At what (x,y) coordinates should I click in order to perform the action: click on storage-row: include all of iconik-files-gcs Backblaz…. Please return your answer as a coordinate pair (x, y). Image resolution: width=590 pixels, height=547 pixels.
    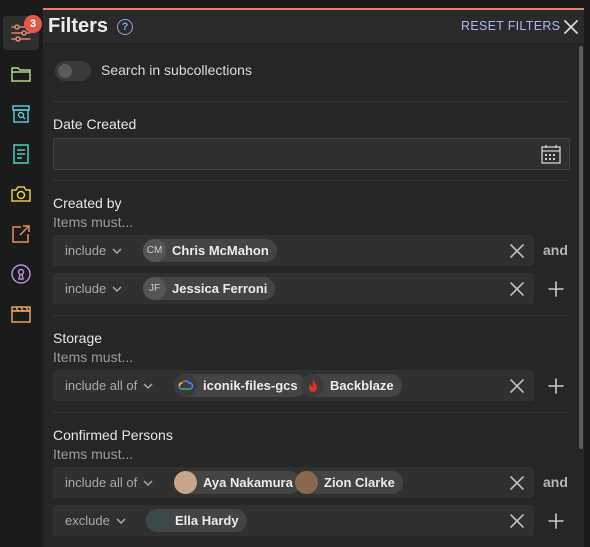
    Looking at the image, I should click on (293, 385).